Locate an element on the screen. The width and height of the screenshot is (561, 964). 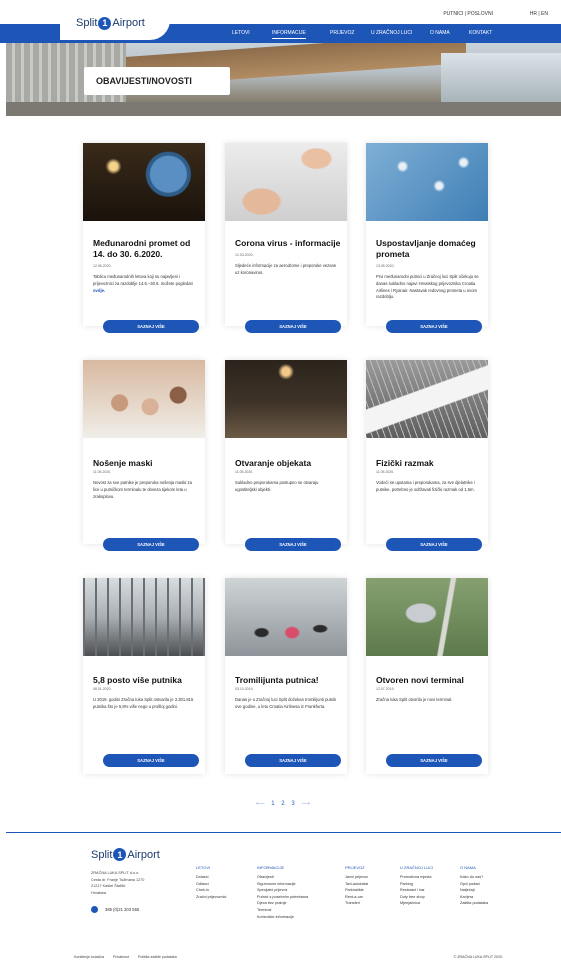
pager-next-icon: ⟶ is located at coordinates (305, 804).